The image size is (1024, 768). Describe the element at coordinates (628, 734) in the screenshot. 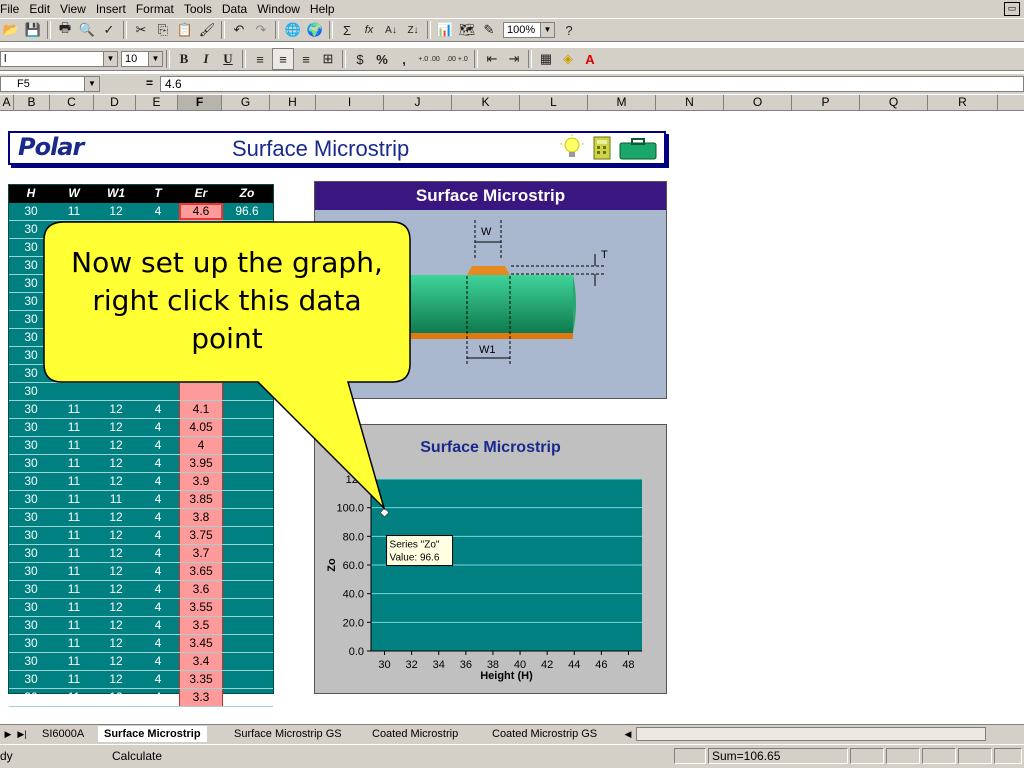

I see `scroll-left-icon: ◀` at that location.